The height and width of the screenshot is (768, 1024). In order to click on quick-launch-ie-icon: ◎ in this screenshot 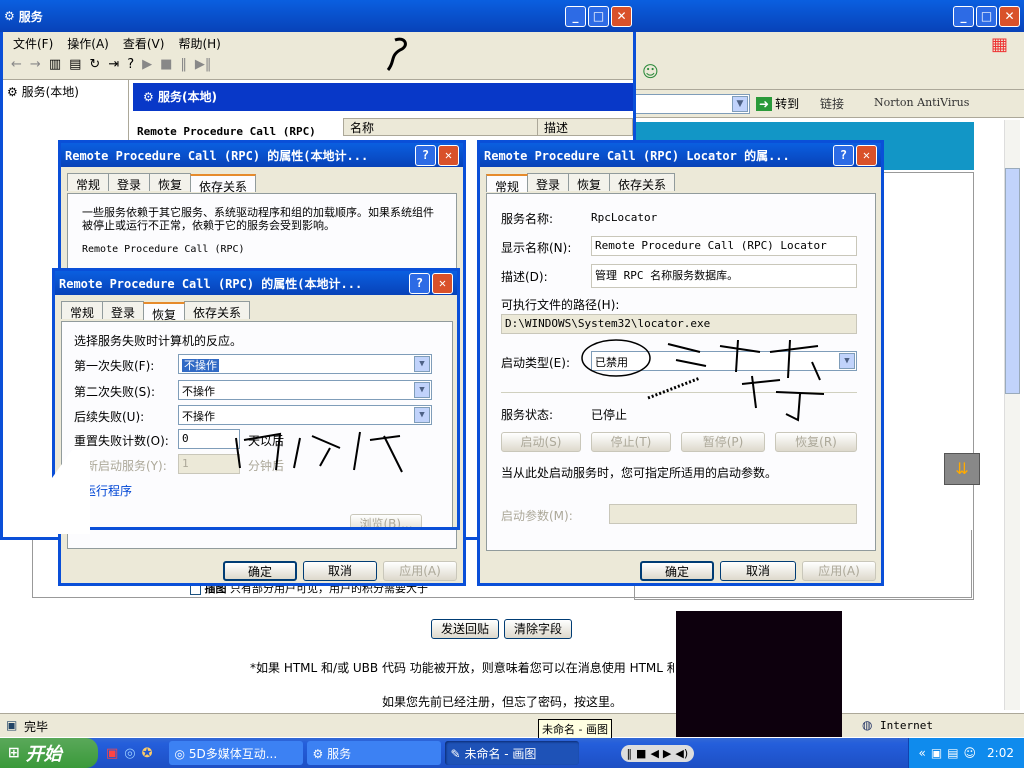, I will do `click(129, 753)`.